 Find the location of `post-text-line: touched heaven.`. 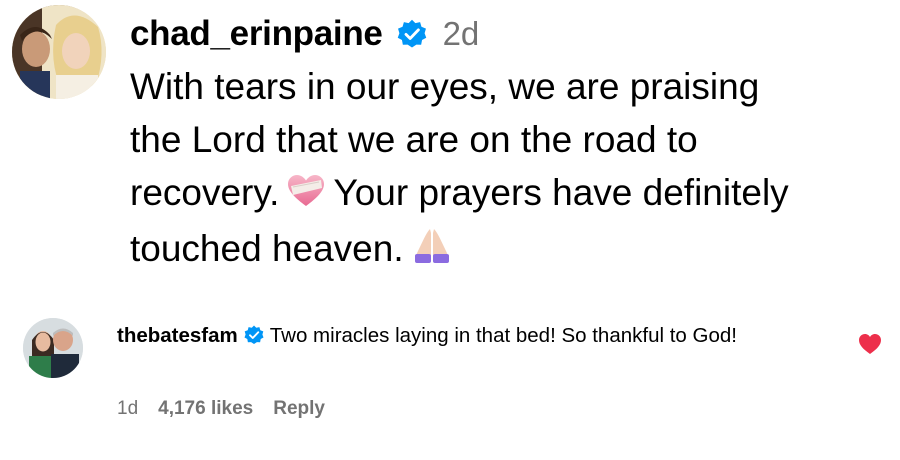

post-text-line: touched heaven. is located at coordinates (510, 250).